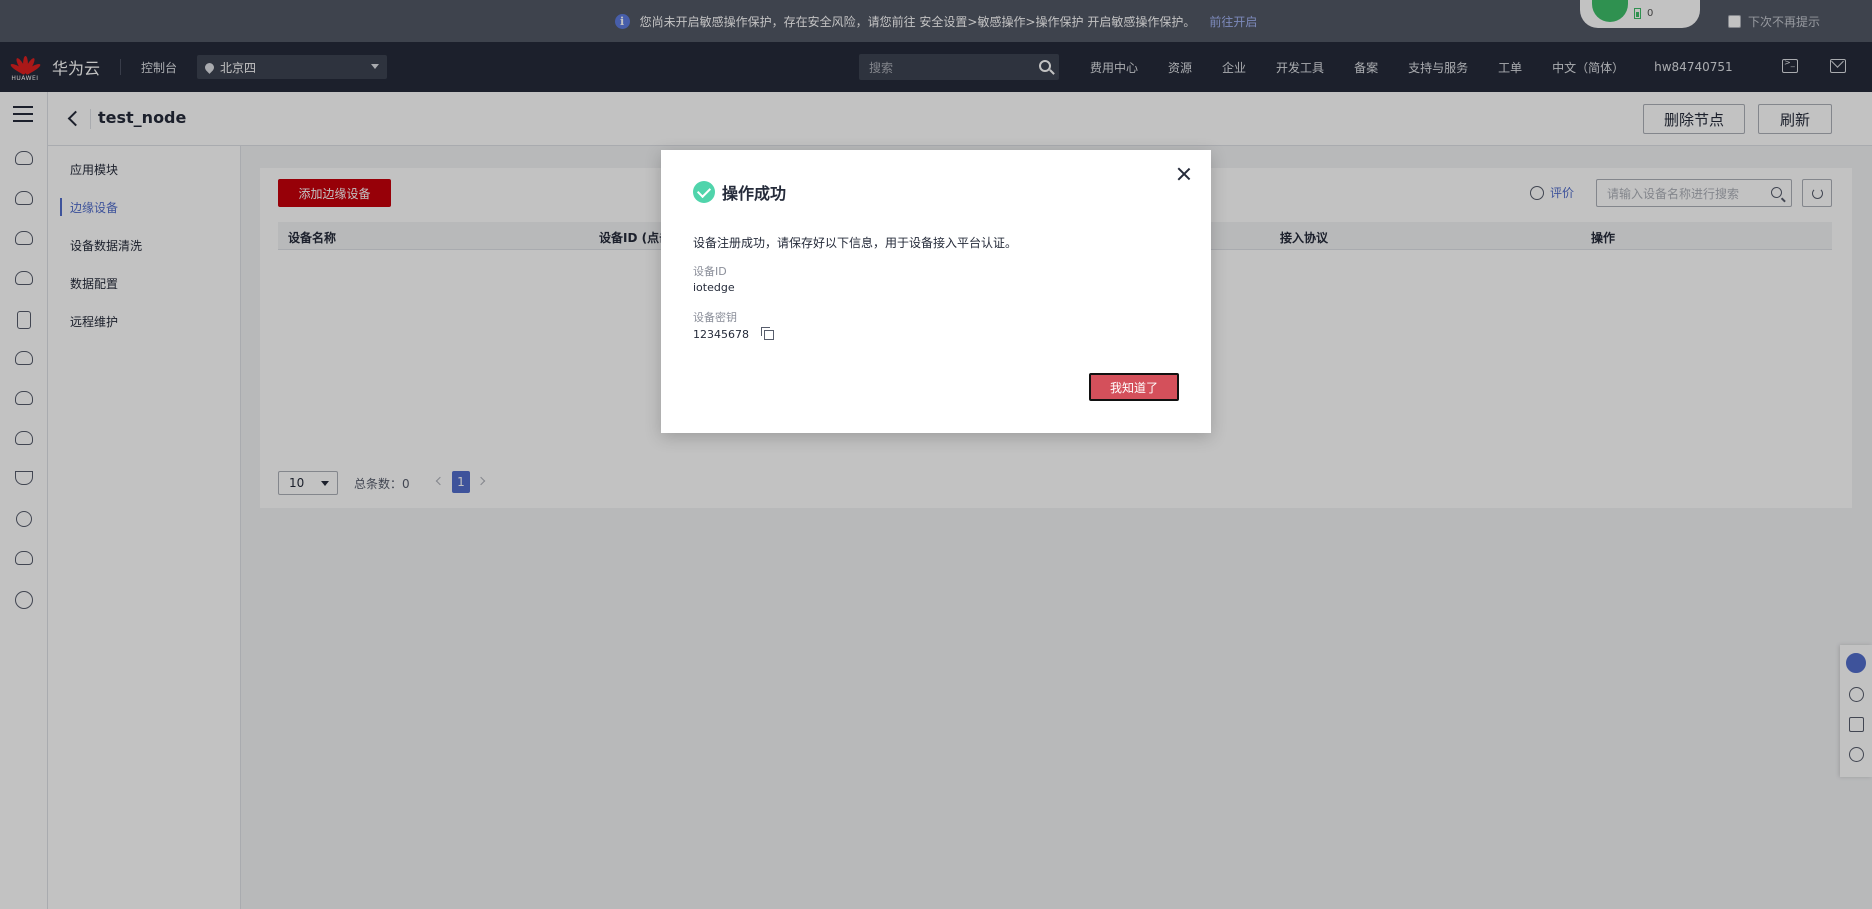  I want to click on device-secret-value: 12345678, so click(721, 334).